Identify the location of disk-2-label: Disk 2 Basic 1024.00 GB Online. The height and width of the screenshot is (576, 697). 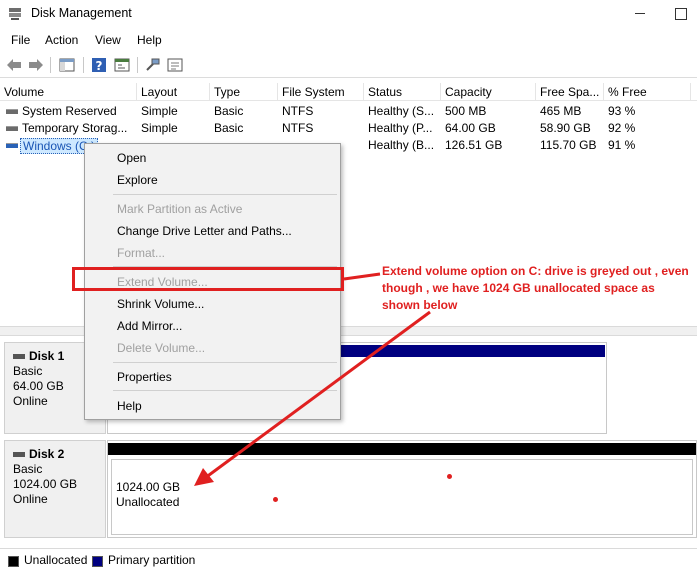
(55, 489).